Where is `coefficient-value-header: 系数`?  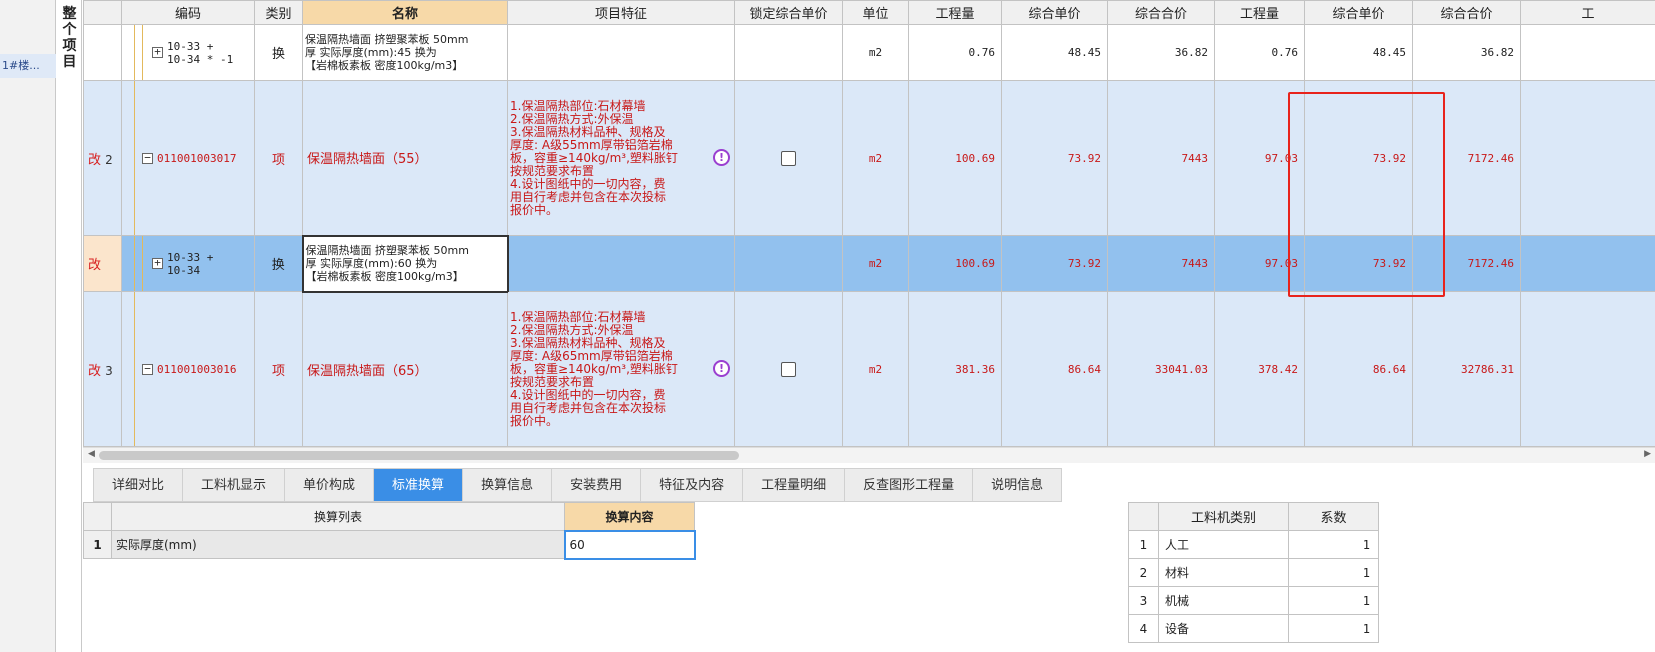
coefficient-value-header: 系数 is located at coordinates (1333, 516).